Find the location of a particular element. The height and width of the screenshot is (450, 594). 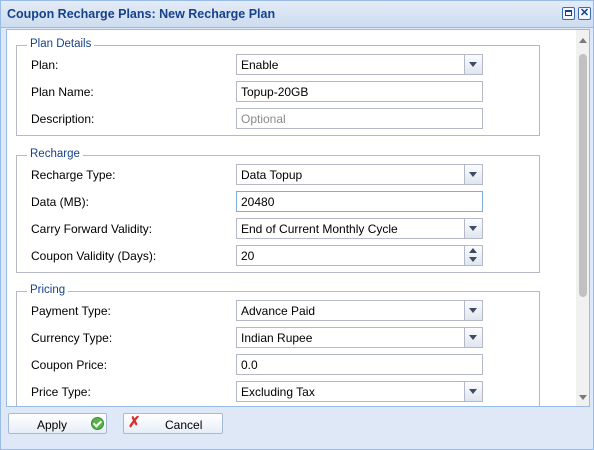

payment-type-select: Advance Paid is located at coordinates (359, 310).